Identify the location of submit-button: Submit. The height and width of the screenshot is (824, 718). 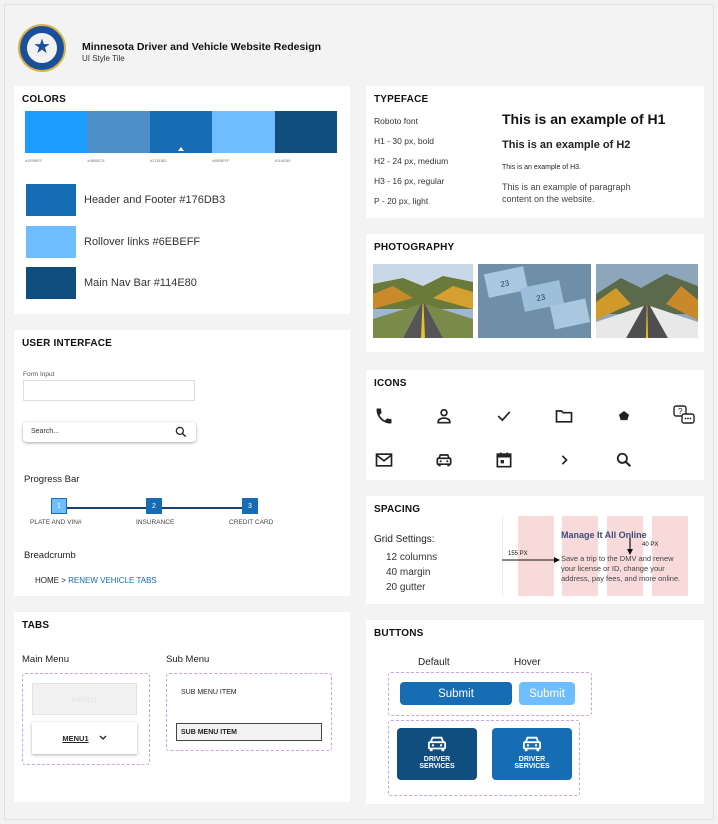
(456, 693).